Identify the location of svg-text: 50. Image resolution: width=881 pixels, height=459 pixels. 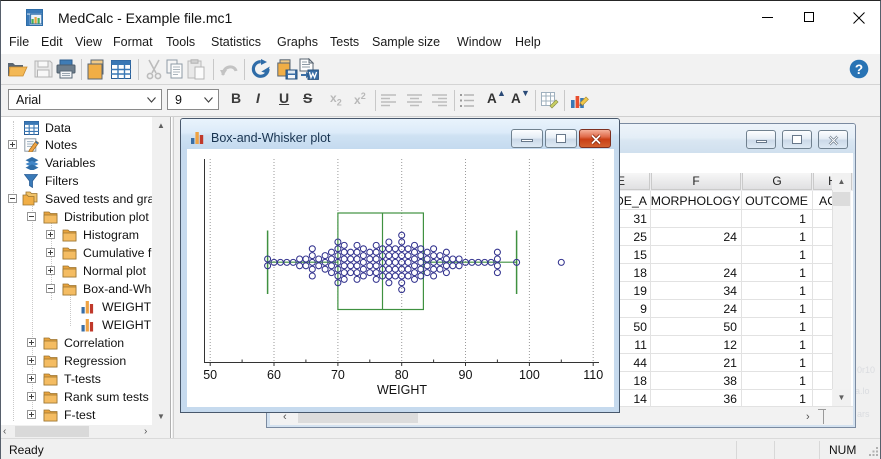
(210, 375).